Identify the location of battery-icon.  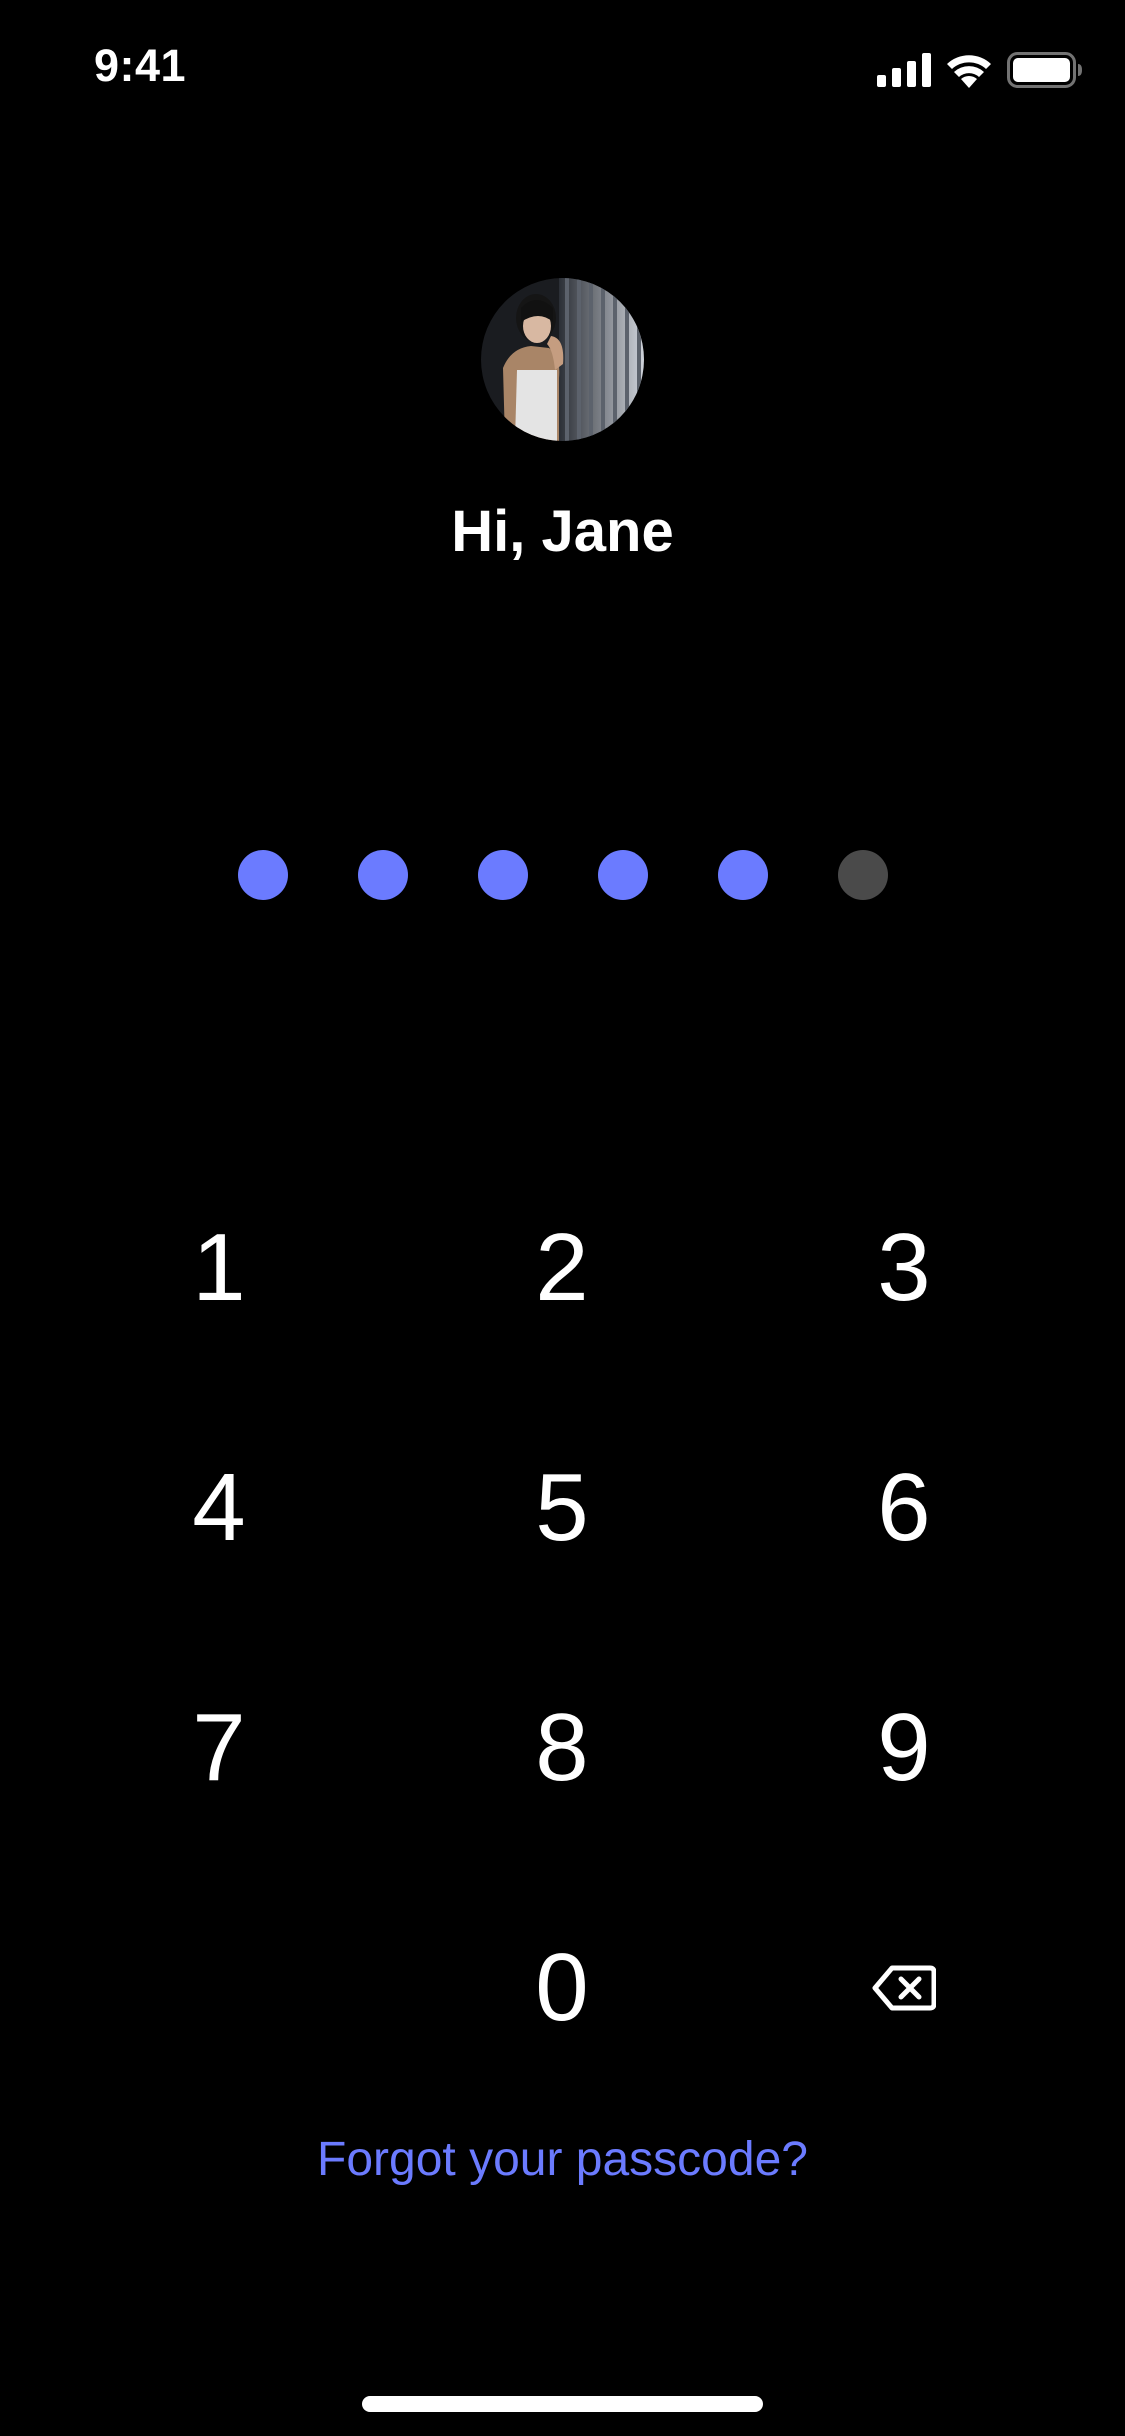
(1044, 70).